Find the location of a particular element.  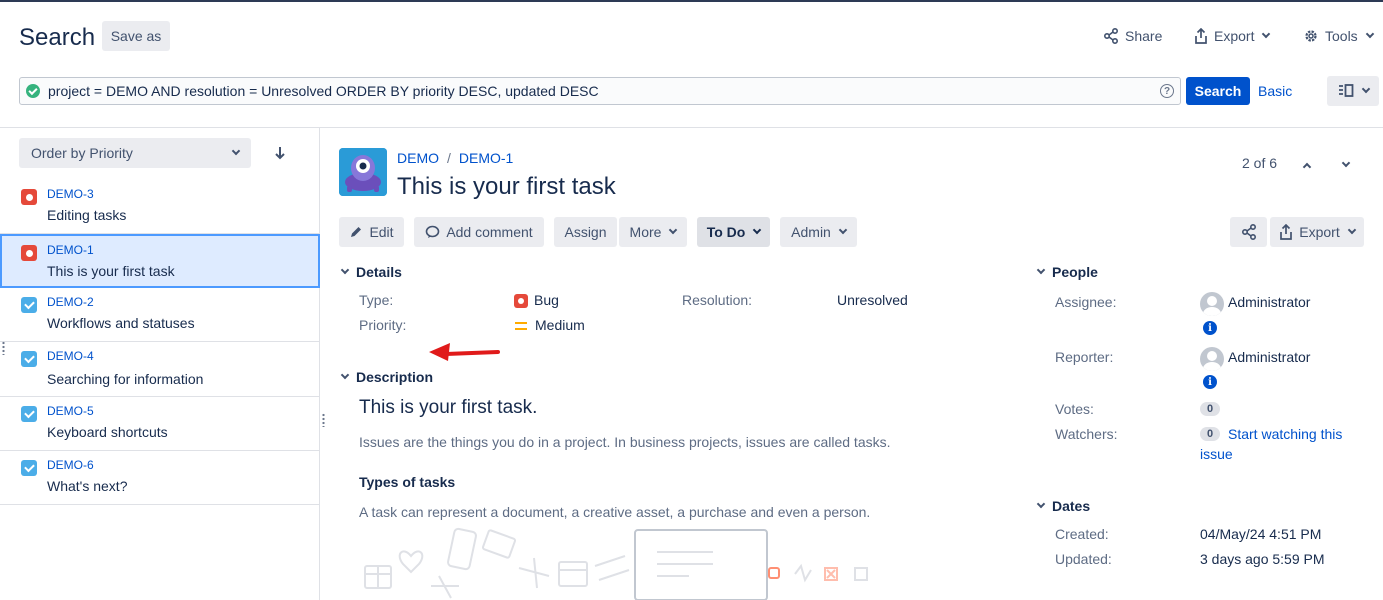

breadcrumb: DEMO / DEMO-1 is located at coordinates (455, 158).